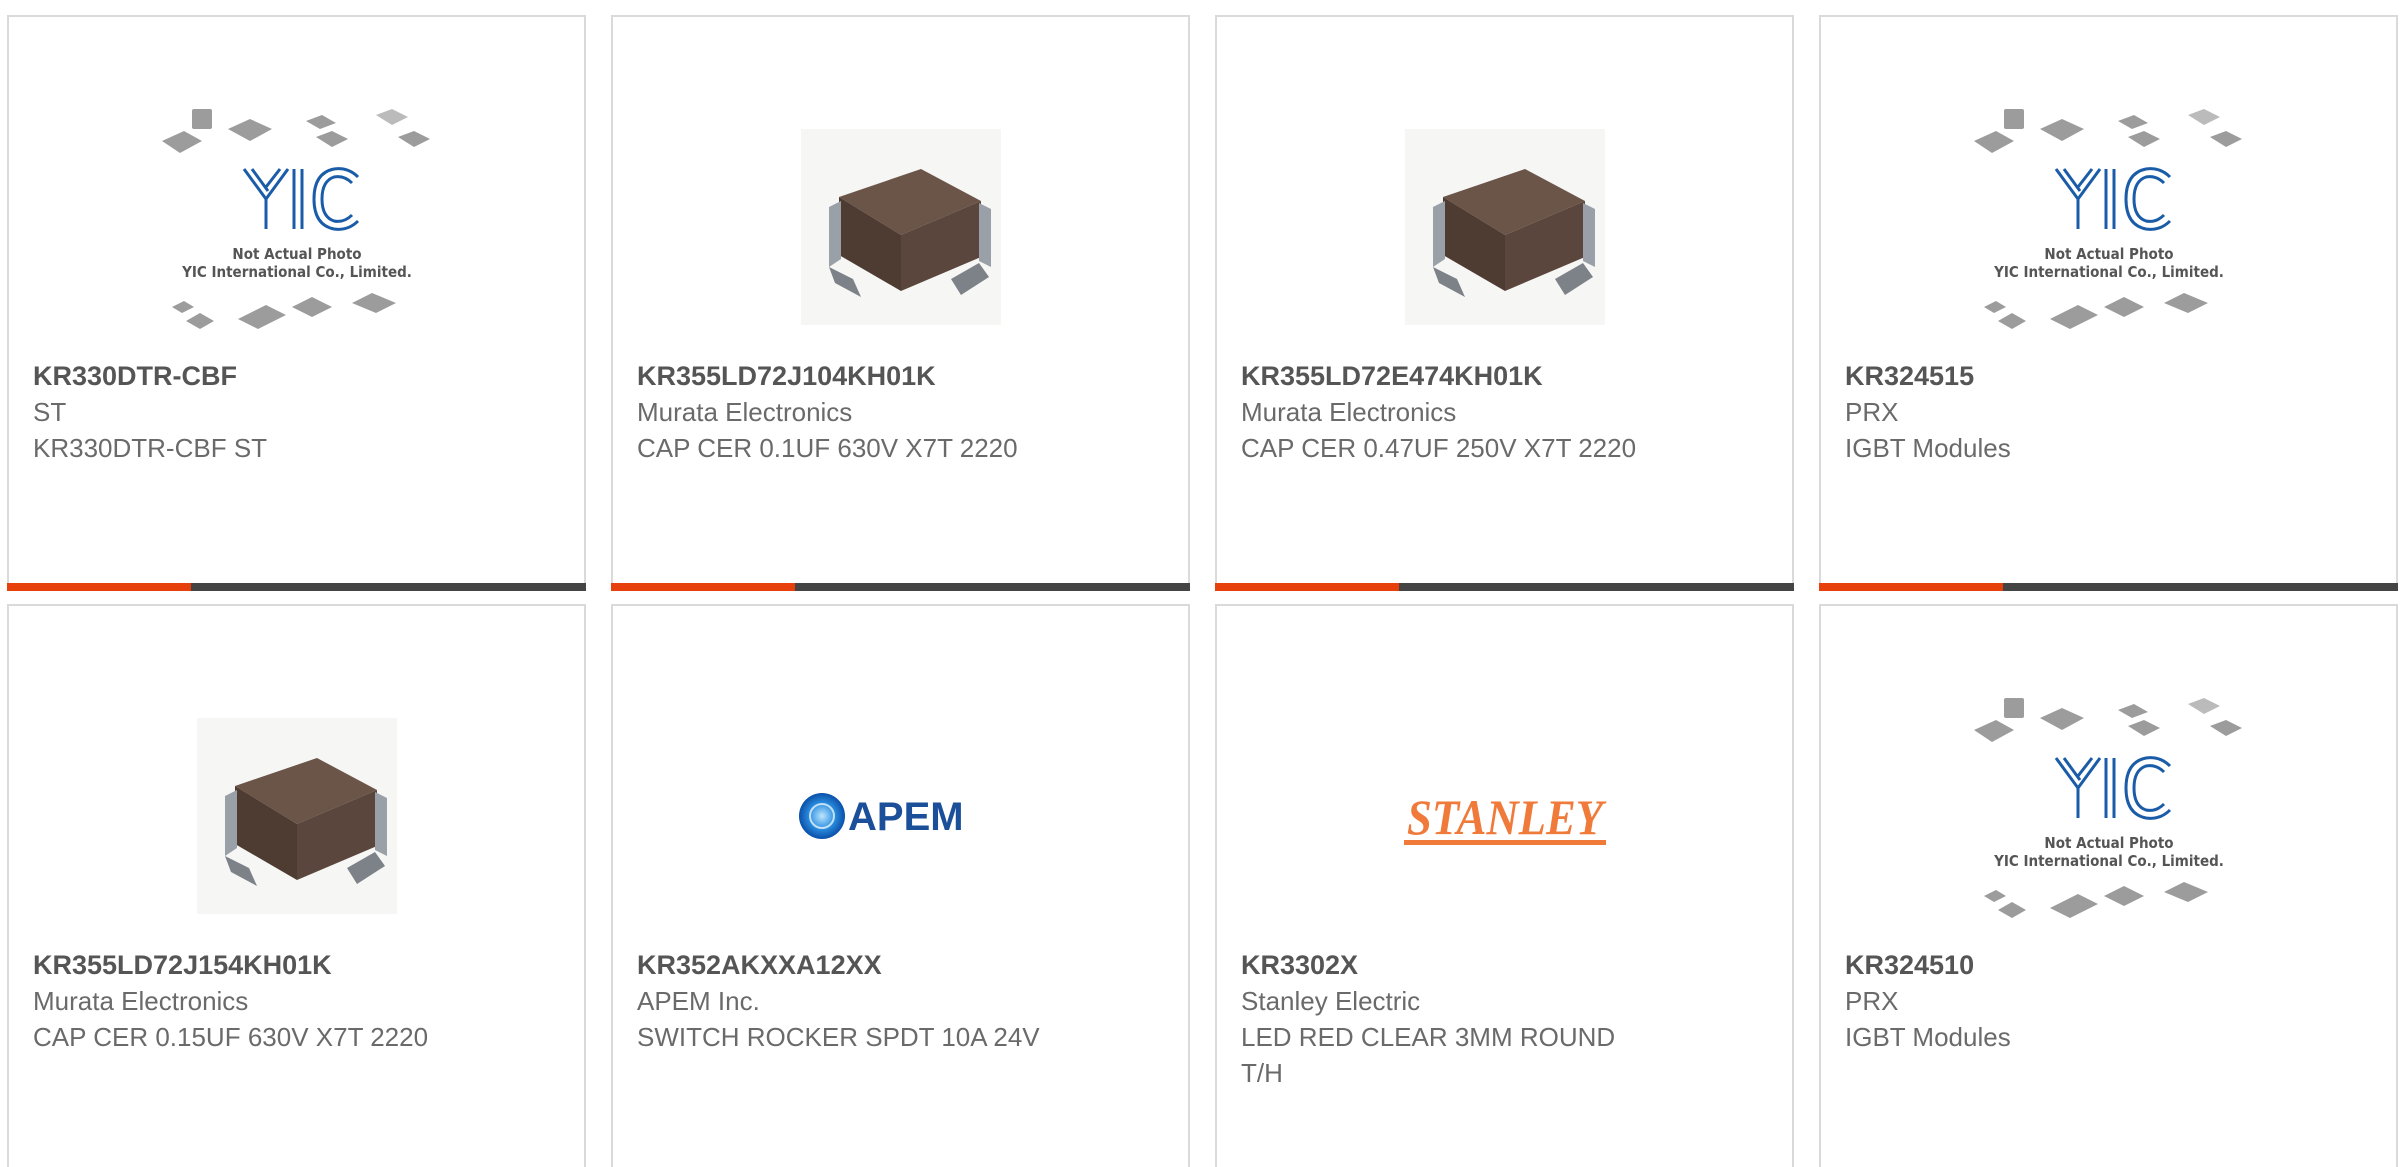 The width and height of the screenshot is (2400, 1167). I want to click on manufacturer: ST, so click(50, 412).